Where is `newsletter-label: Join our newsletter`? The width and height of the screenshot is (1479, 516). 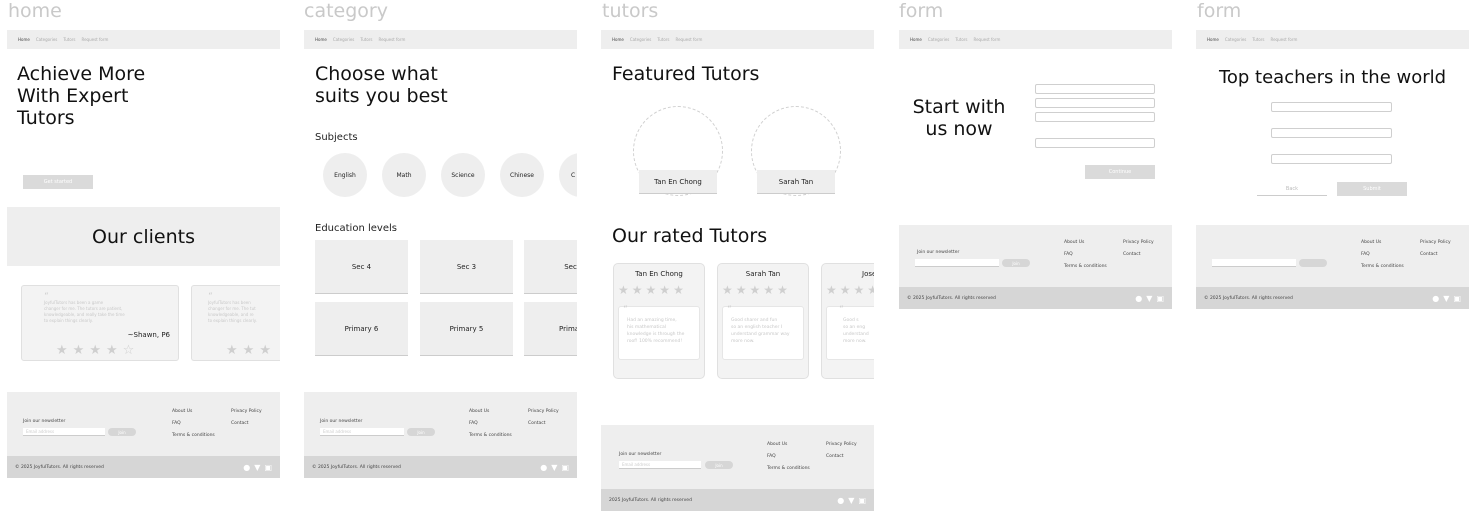
newsletter-label: Join our newsletter is located at coordinates (938, 252).